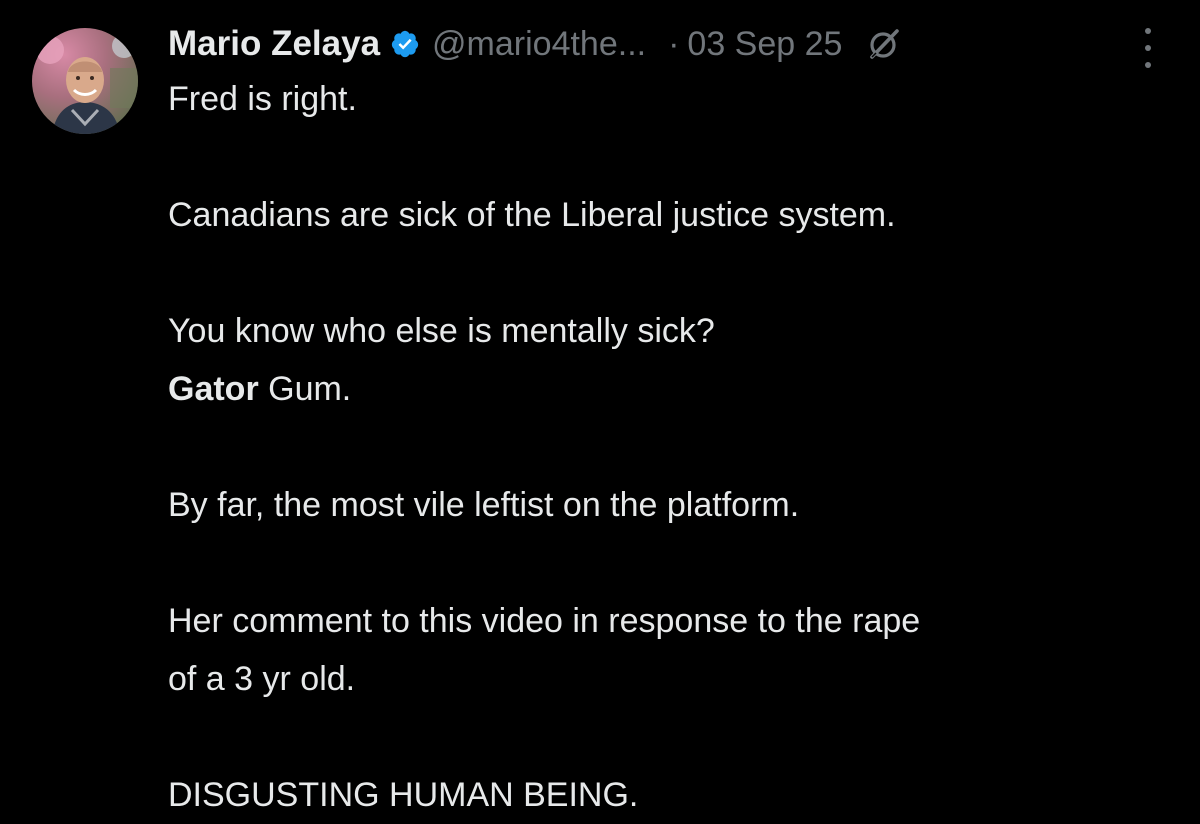 The width and height of the screenshot is (1200, 824). I want to click on tweet-line: Fred is right., so click(262, 99).